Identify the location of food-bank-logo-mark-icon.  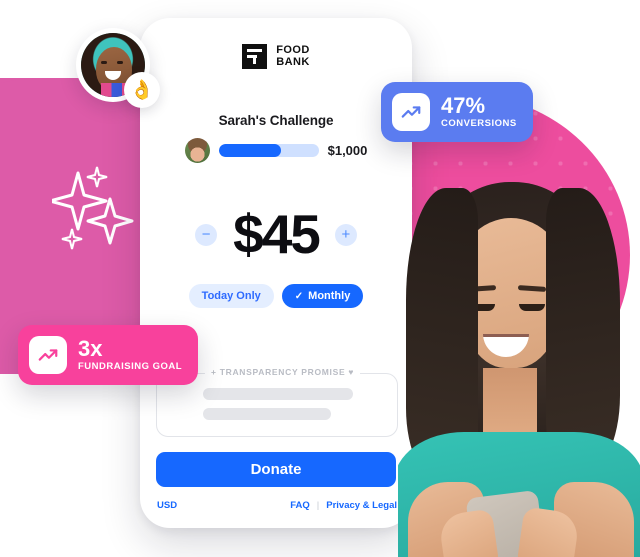
(255, 56).